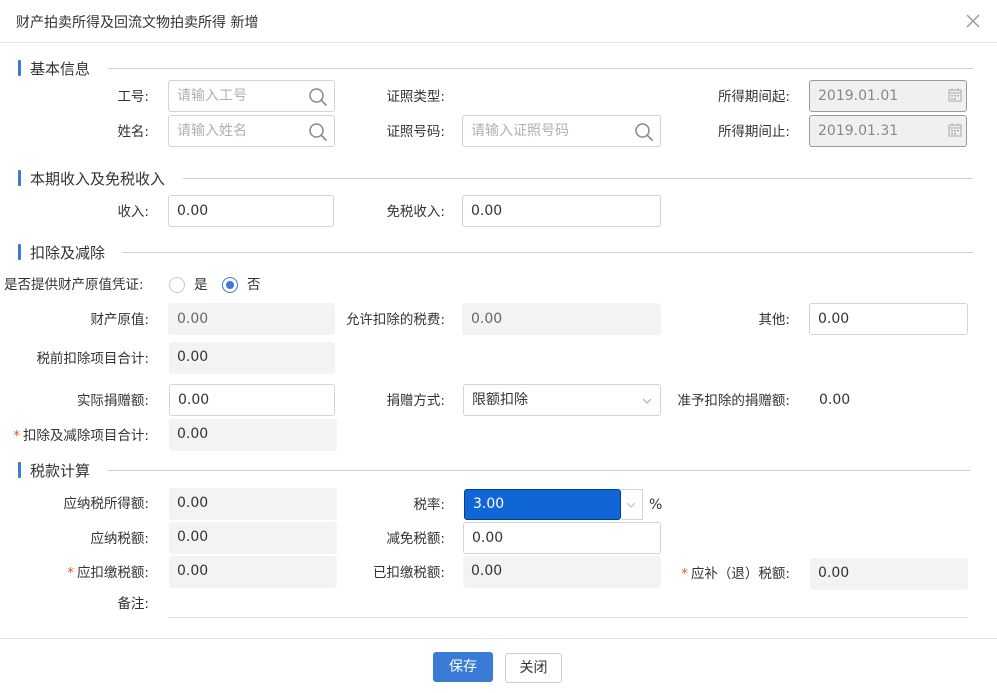 The height and width of the screenshot is (693, 997). Describe the element at coordinates (542, 504) in the screenshot. I see `tax-rate-select: 3.00` at that location.